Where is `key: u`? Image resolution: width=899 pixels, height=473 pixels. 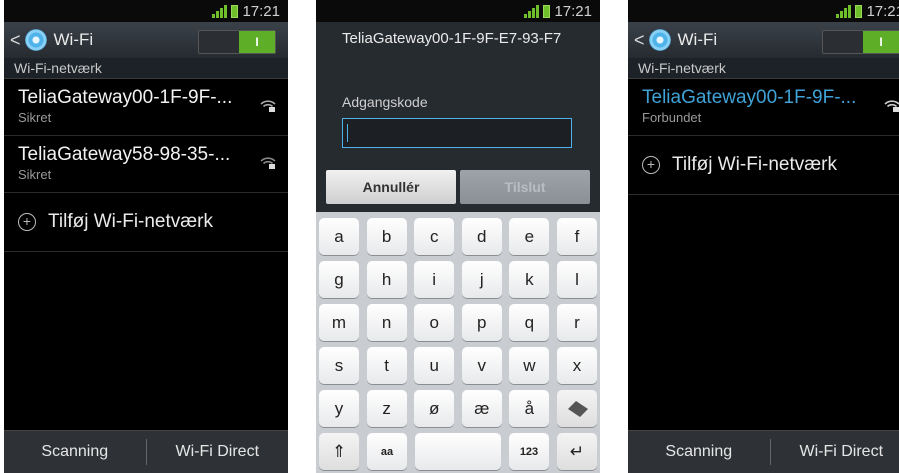
key: u is located at coordinates (434, 365).